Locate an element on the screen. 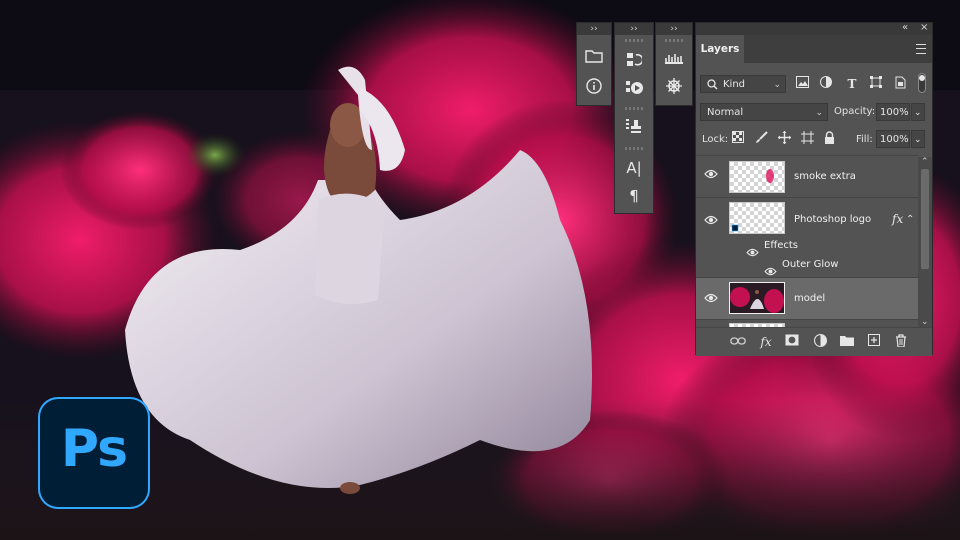 The height and width of the screenshot is (540, 960). scroll-down-icon: ⌄ is located at coordinates (925, 322).